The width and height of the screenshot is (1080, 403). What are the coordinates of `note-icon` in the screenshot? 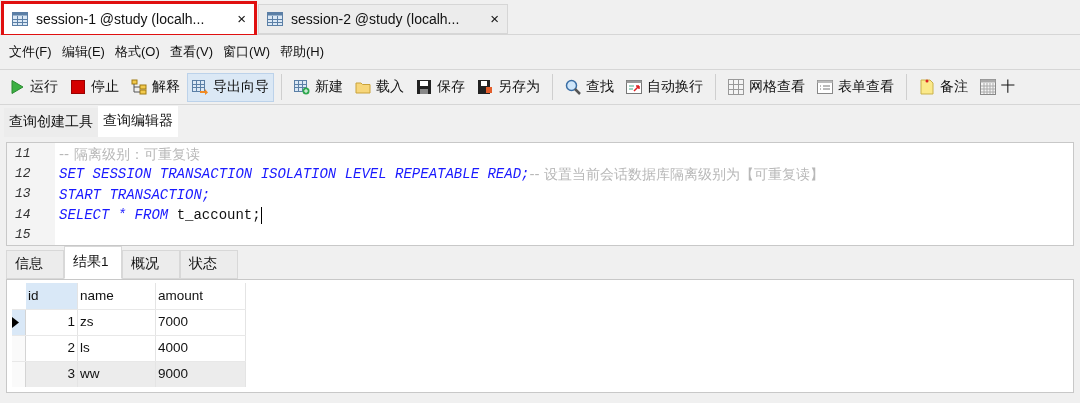 It's located at (927, 87).